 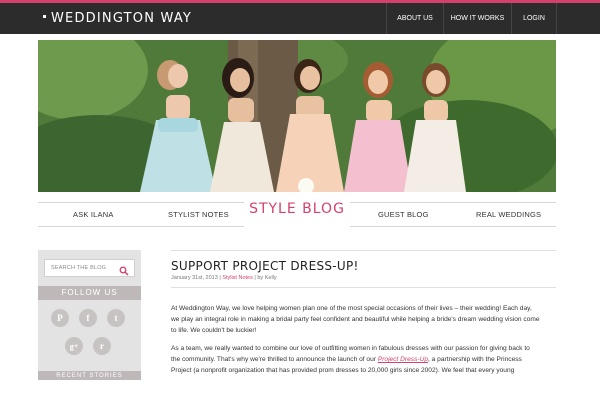 I want to click on follow-us-heading: FOLLOW US, so click(x=89, y=293).